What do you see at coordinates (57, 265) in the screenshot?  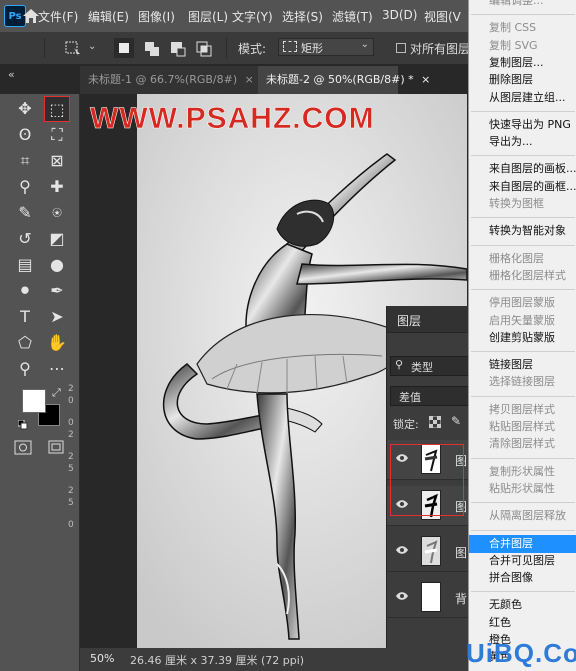 I see `blur-tool-icon: ●` at bounding box center [57, 265].